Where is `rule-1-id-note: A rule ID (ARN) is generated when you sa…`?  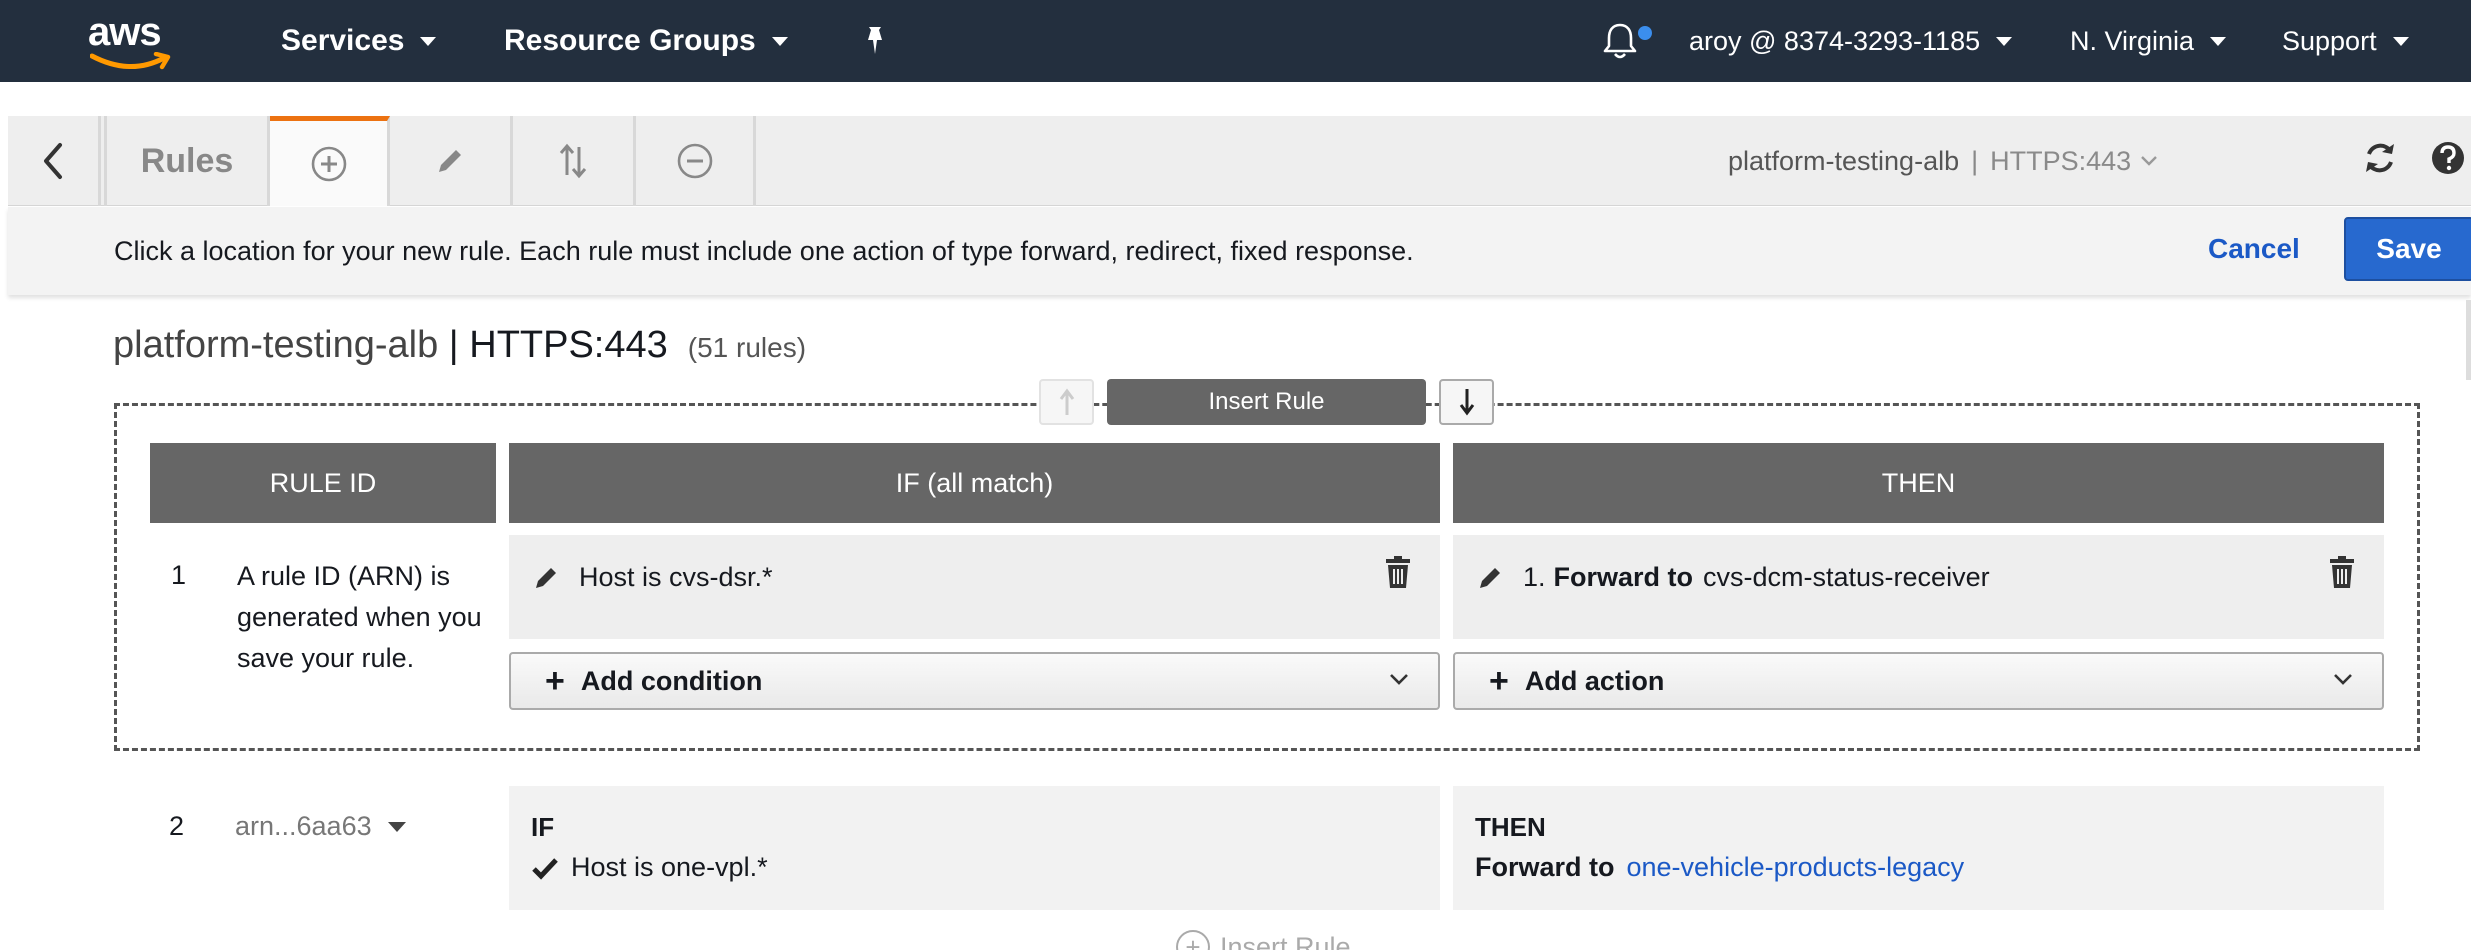 rule-1-id-note: A rule ID (ARN) is generated when you sa… is located at coordinates (359, 617).